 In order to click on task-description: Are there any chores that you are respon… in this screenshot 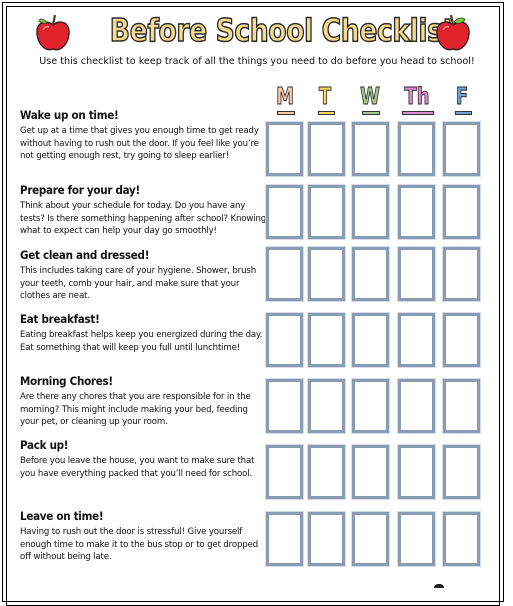, I will do `click(135, 410)`.